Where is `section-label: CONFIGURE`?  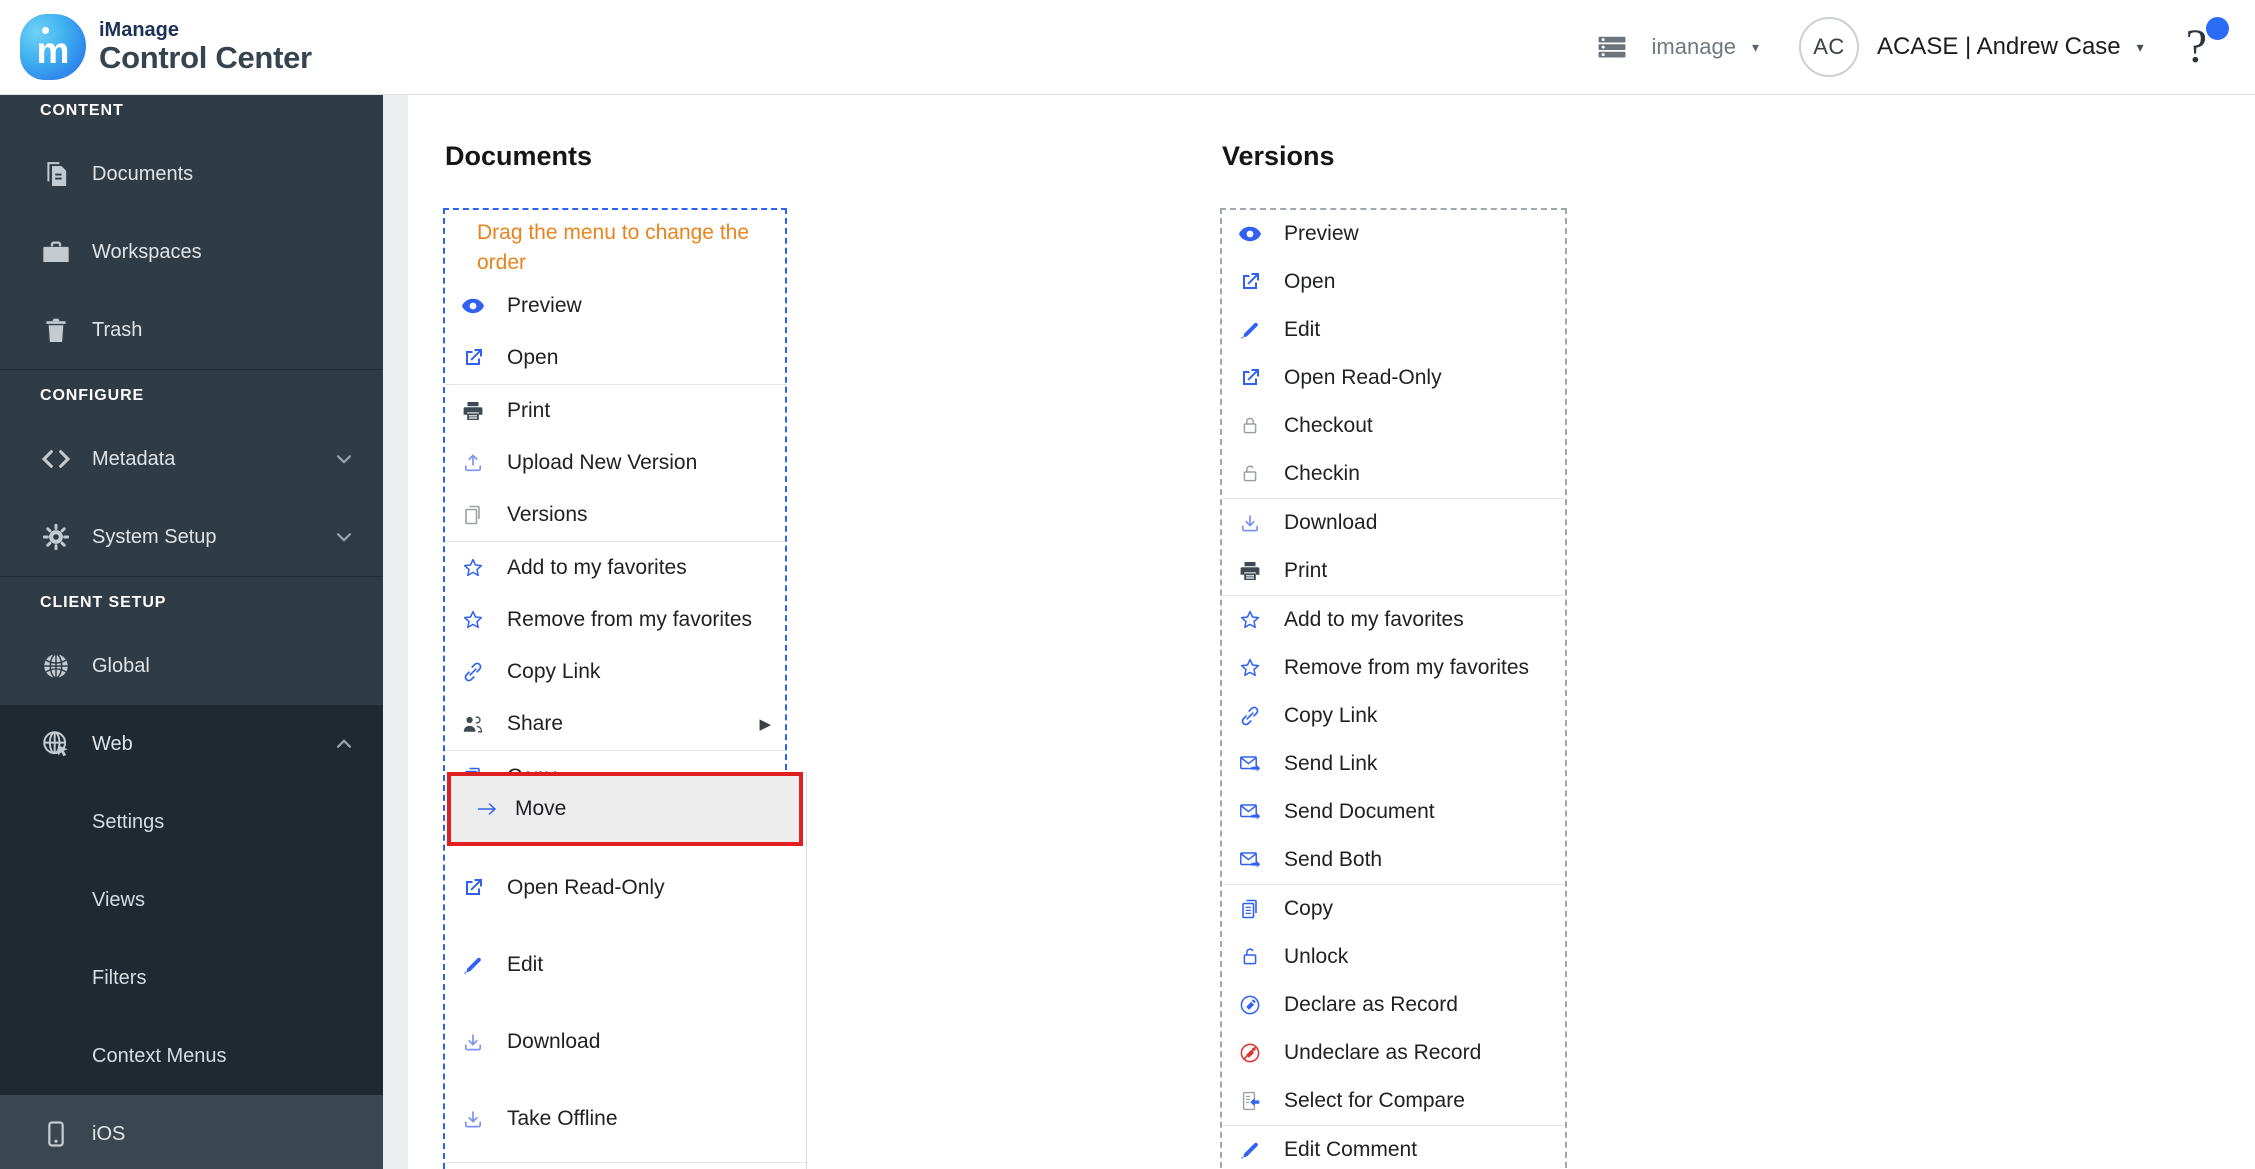 section-label: CONFIGURE is located at coordinates (92, 395).